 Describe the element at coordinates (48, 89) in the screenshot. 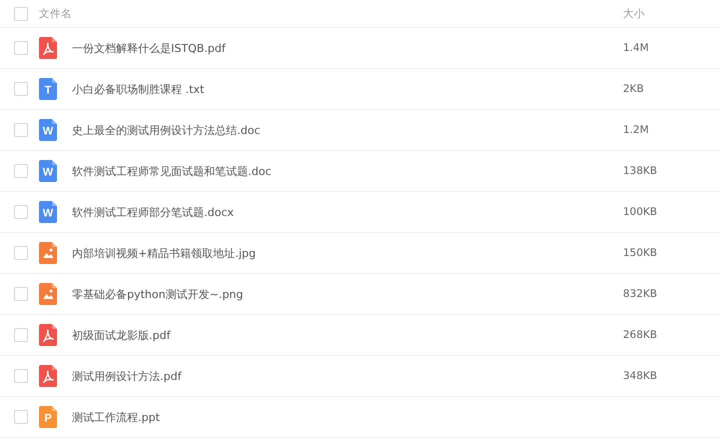

I see `letter-file-icon: T` at that location.